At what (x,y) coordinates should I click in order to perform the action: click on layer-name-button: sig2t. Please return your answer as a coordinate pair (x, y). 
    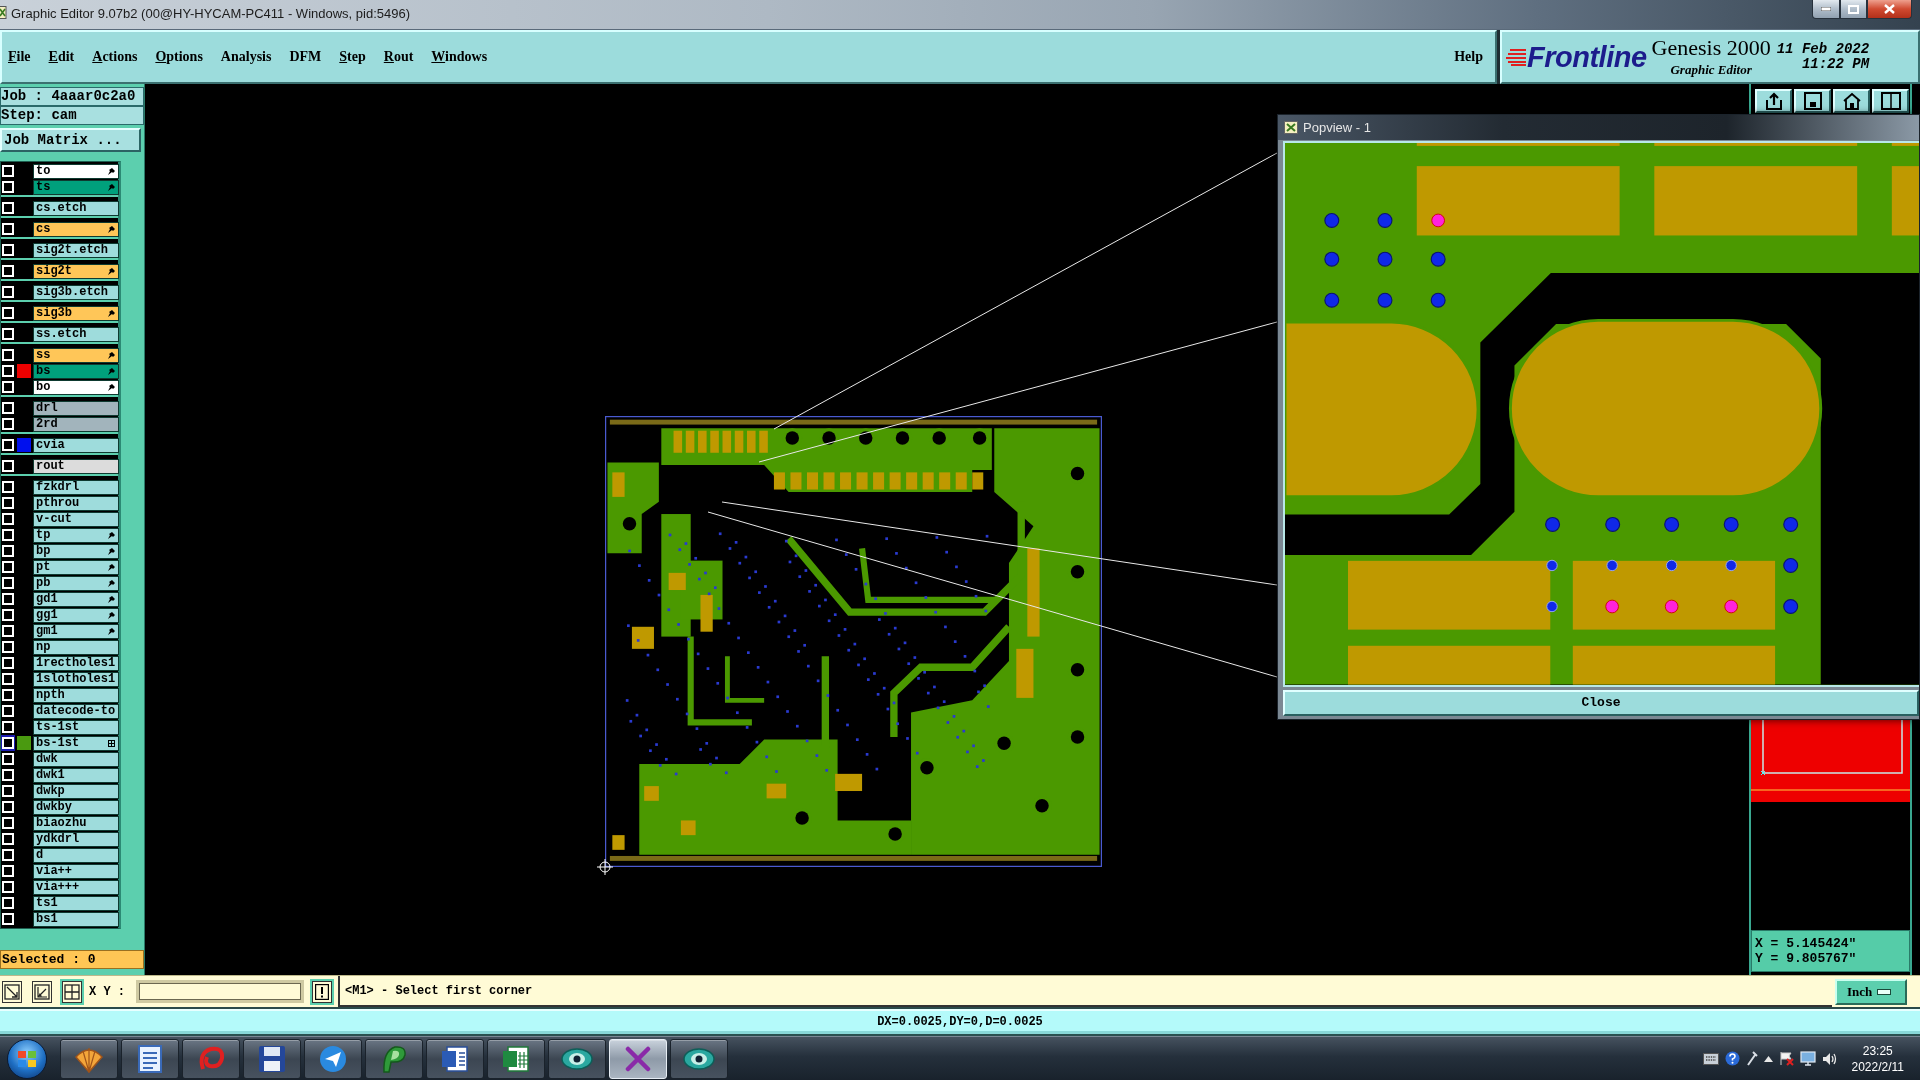
    Looking at the image, I should click on (76, 271).